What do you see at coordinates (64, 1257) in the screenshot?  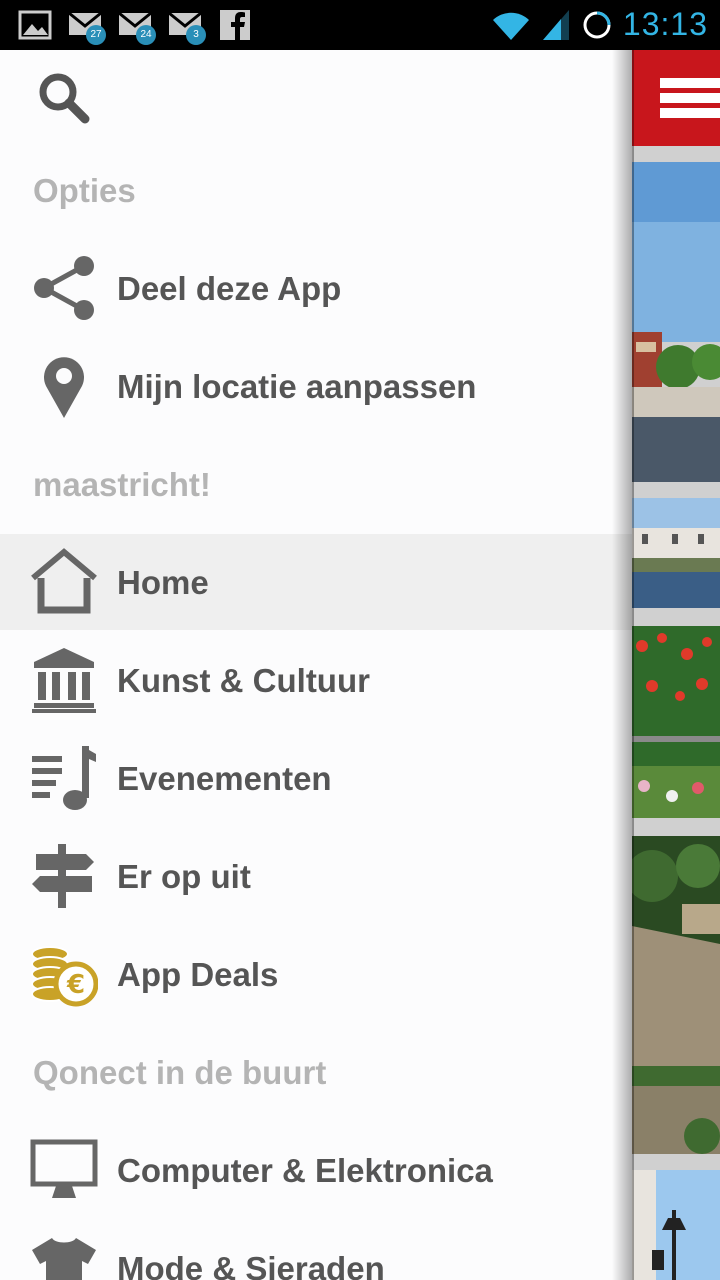 I see `tshirt-icon` at bounding box center [64, 1257].